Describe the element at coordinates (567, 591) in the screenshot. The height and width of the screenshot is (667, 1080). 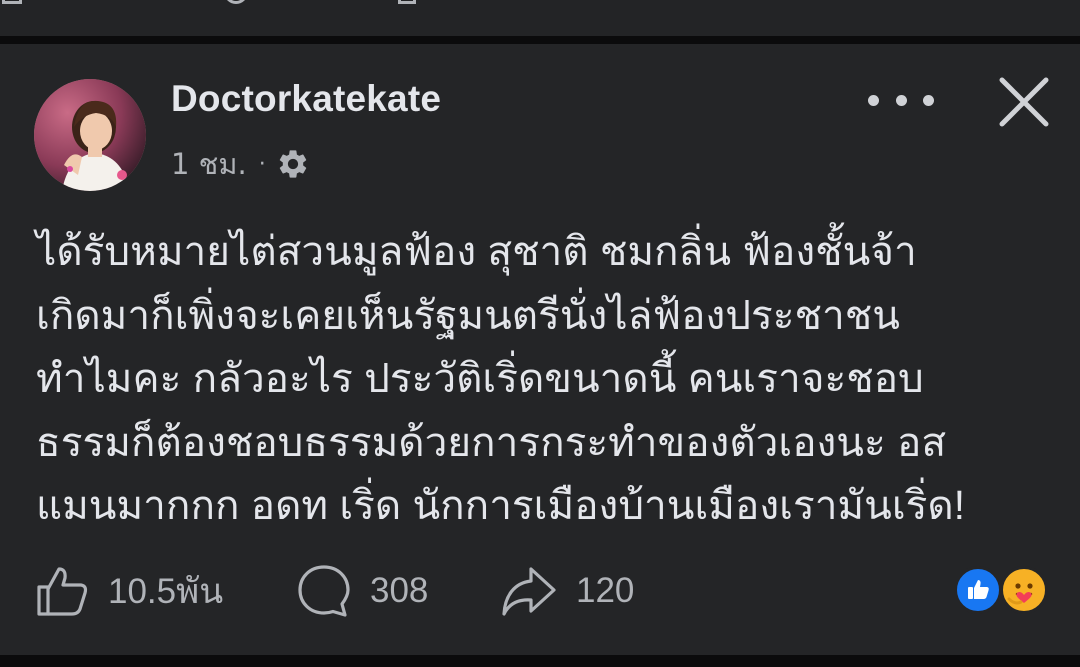
I see `share-button: 120` at that location.